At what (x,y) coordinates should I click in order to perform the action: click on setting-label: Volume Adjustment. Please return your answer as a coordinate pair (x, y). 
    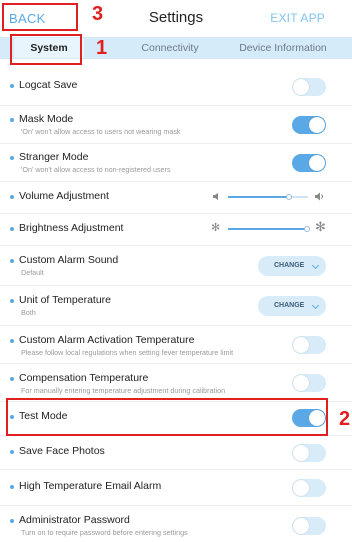
    Looking at the image, I should click on (64, 196).